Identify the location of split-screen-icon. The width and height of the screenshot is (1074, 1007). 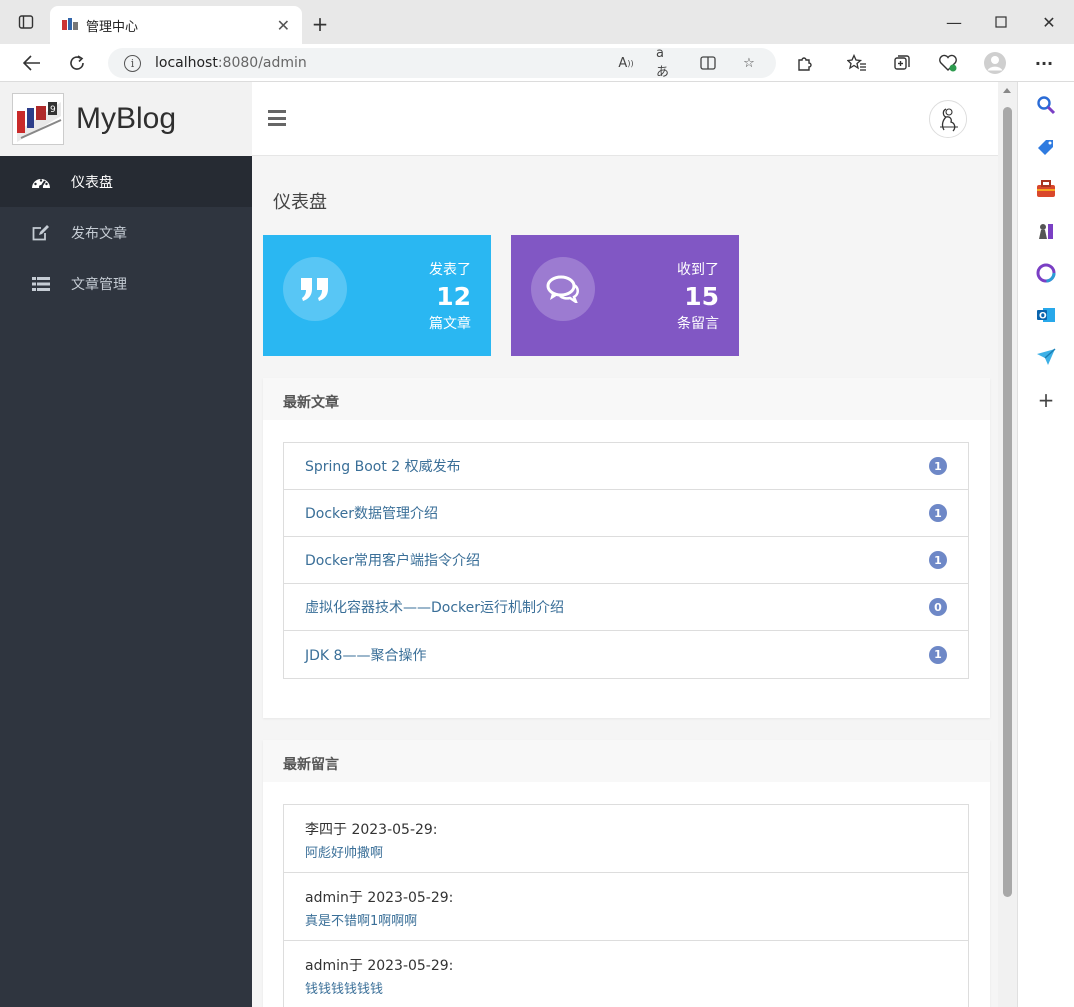
(708, 63).